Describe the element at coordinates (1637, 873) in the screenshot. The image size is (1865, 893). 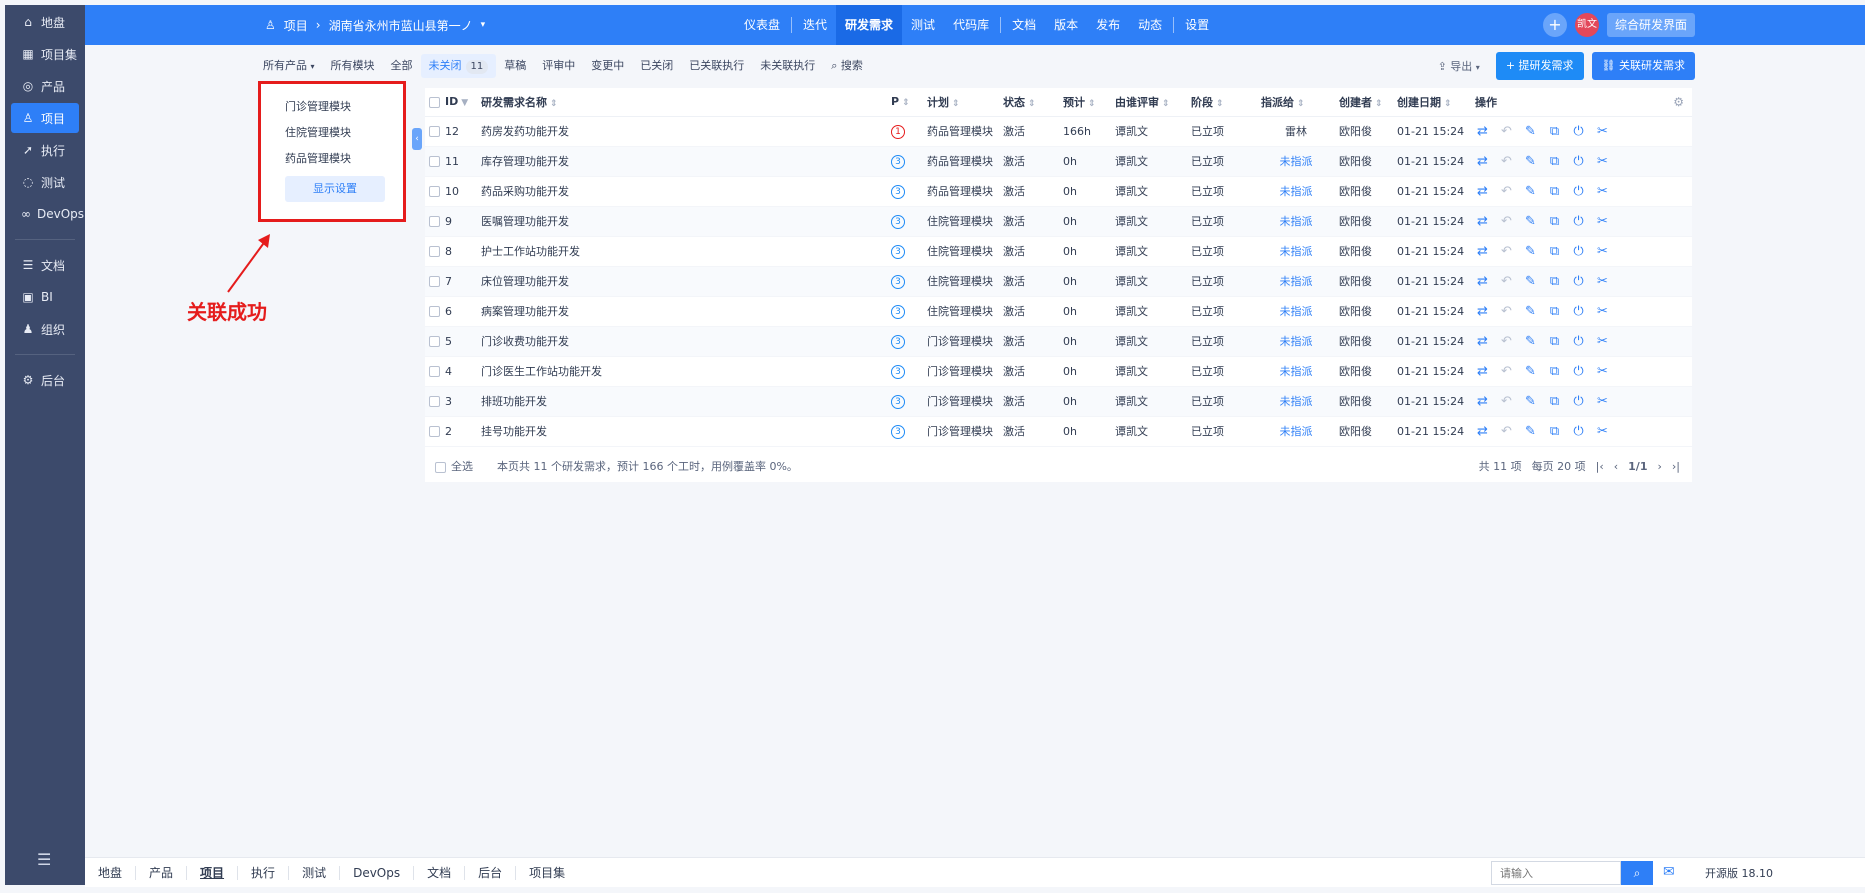
I see `search-icon: ⌕` at that location.